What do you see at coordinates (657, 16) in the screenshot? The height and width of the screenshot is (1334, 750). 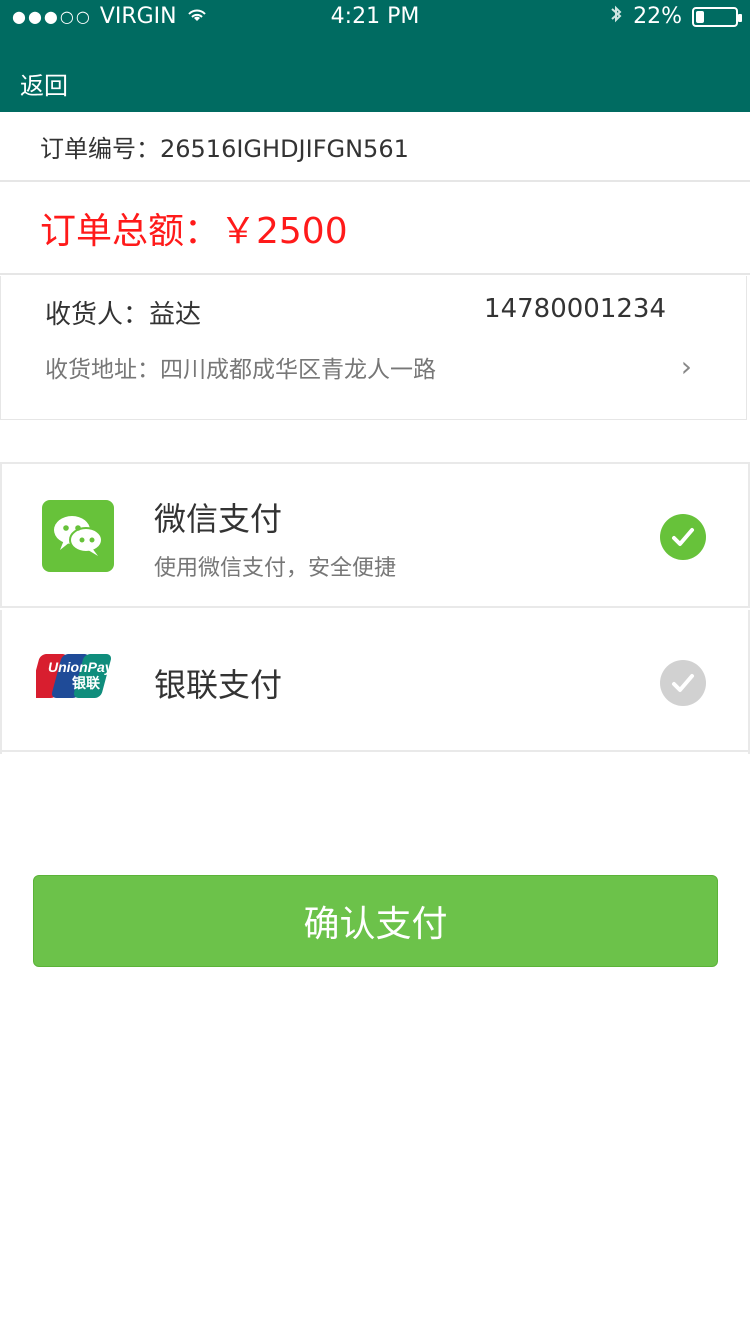 I see `battery-percent: 22%` at bounding box center [657, 16].